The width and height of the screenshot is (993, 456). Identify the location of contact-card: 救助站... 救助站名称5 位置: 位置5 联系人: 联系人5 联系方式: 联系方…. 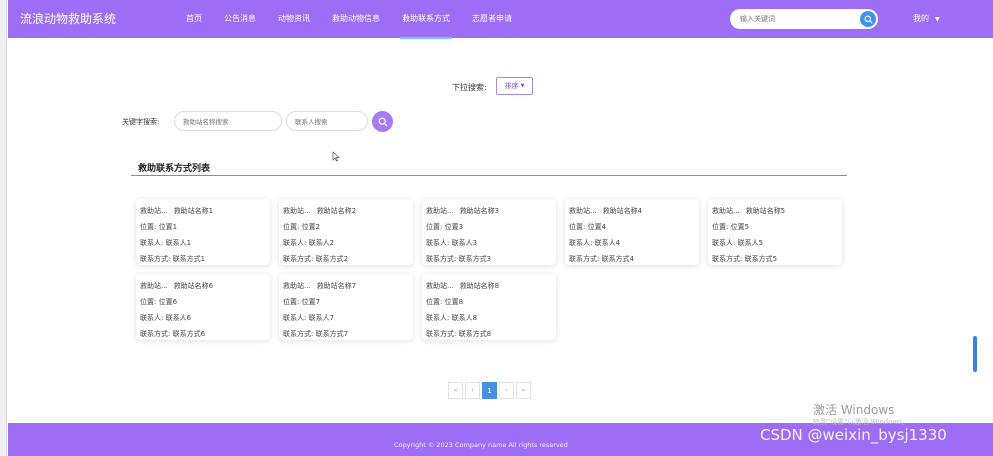
(775, 232).